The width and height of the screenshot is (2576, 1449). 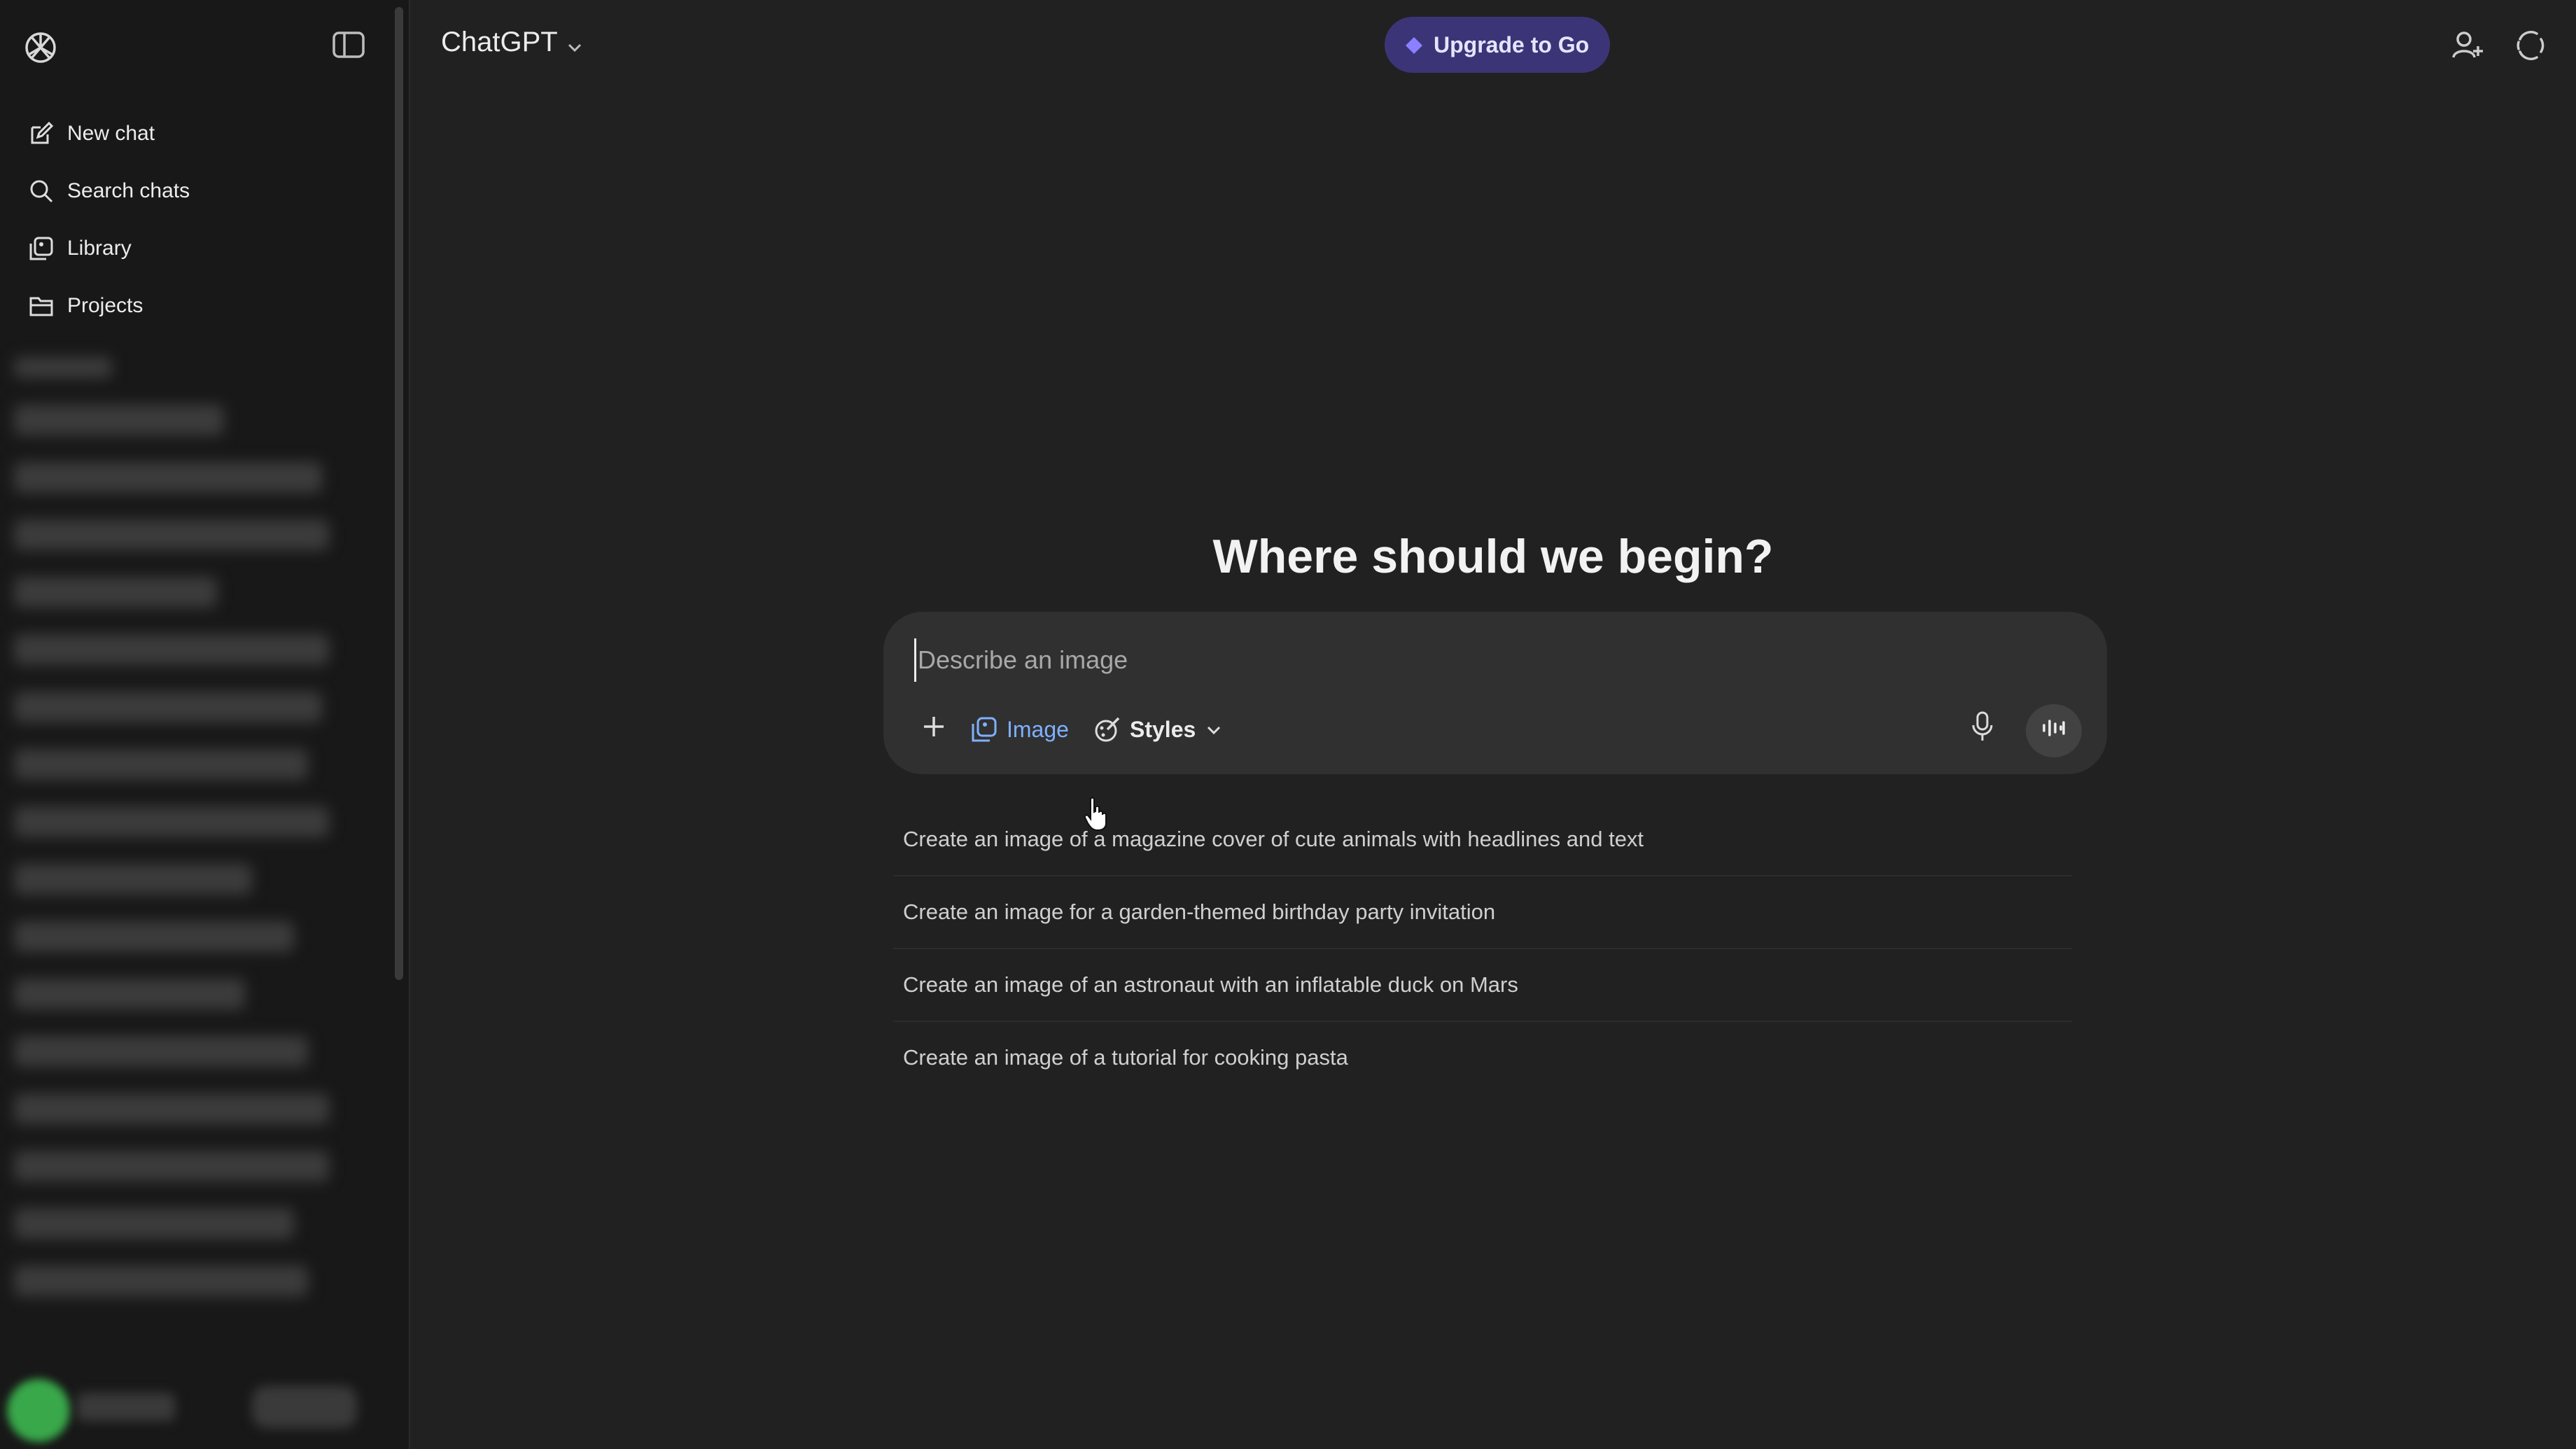 What do you see at coordinates (1441, 660) in the screenshot?
I see `prompt-input` at bounding box center [1441, 660].